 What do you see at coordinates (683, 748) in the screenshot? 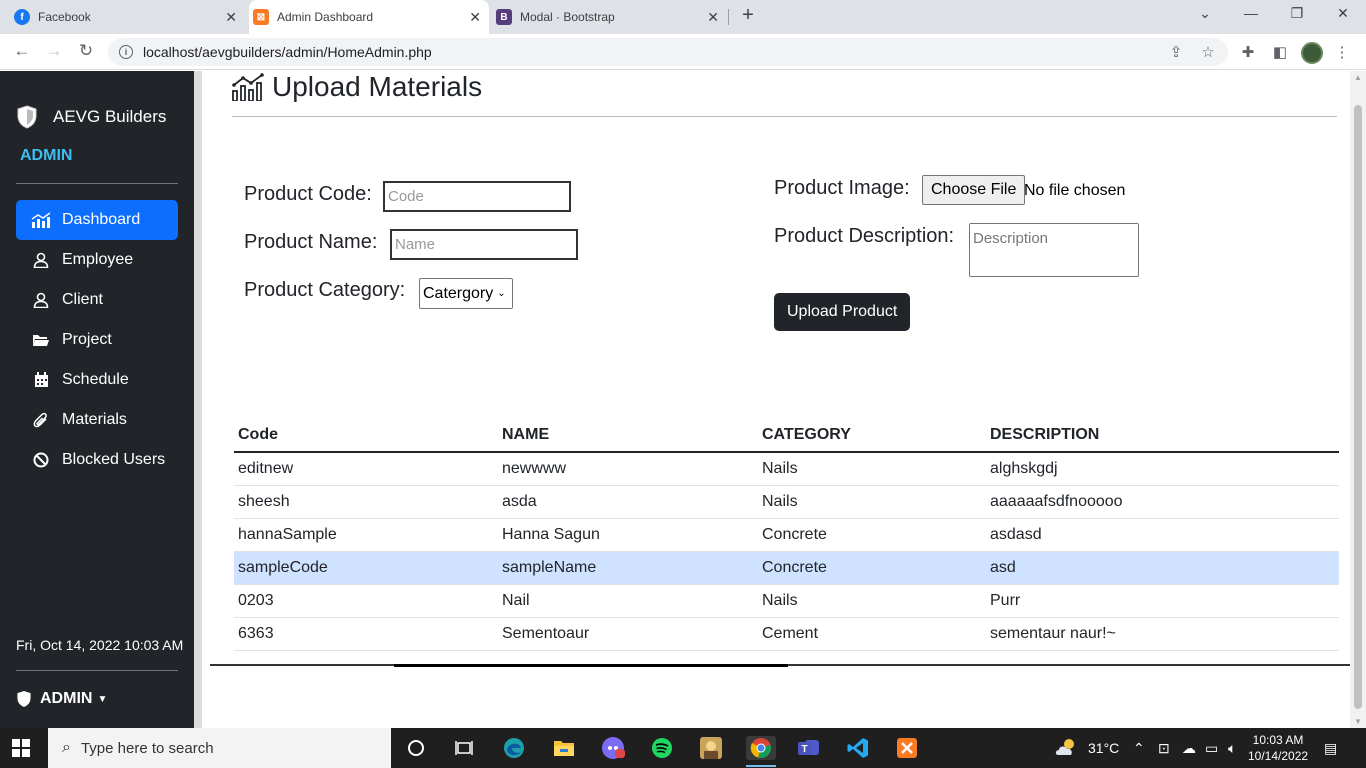
I see `windows-taskbar: ⌕ Type here to search T 31°C ⌃ ⊡ ☁ ▭ 🔈︎` at bounding box center [683, 748].